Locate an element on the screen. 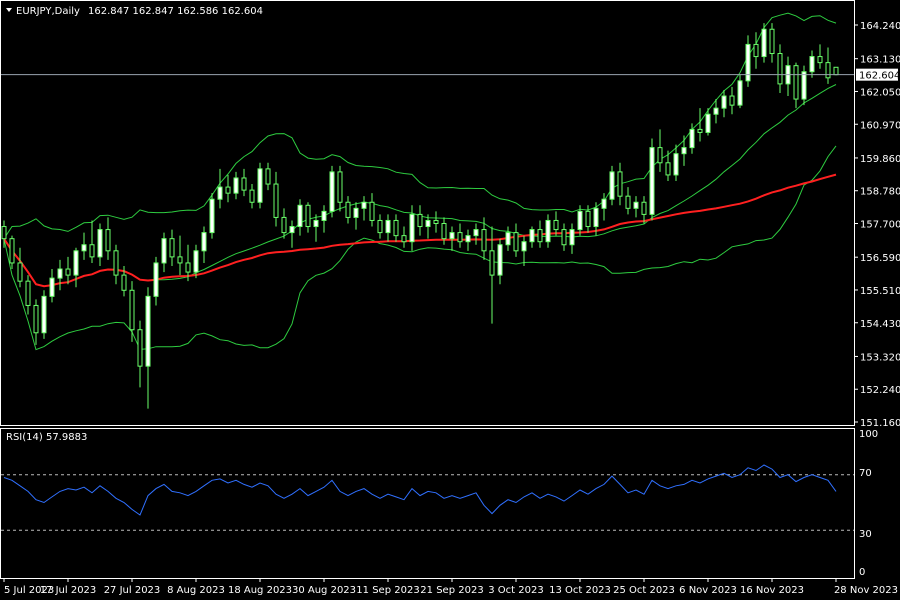  date-tick-11: 6 Nov 2023 is located at coordinates (708, 590).